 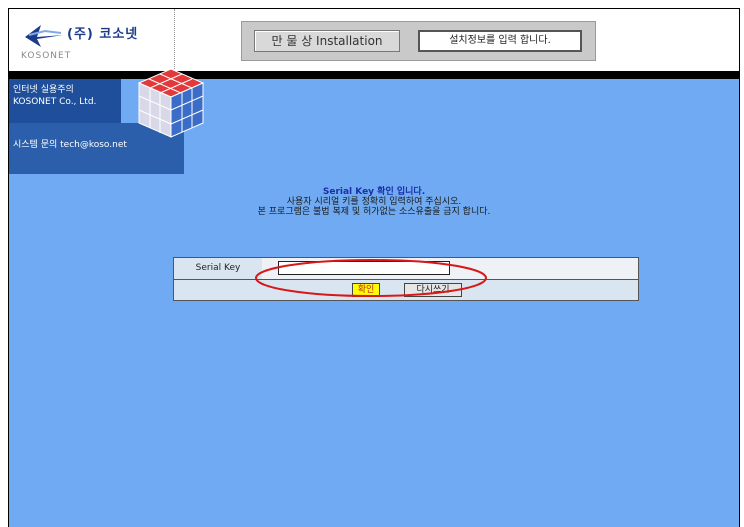 I want to click on logo-korean-text: (주) 코소넷, so click(x=103, y=34).